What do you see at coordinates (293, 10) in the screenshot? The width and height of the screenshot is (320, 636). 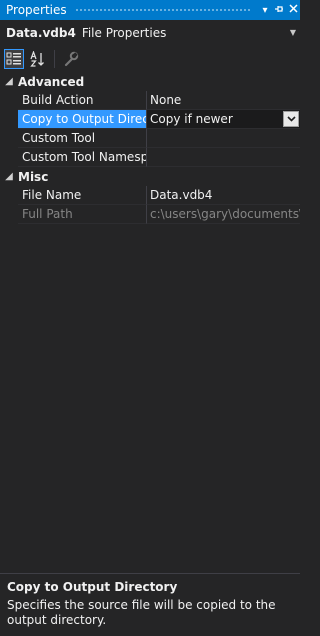 I see `close-icon` at bounding box center [293, 10].